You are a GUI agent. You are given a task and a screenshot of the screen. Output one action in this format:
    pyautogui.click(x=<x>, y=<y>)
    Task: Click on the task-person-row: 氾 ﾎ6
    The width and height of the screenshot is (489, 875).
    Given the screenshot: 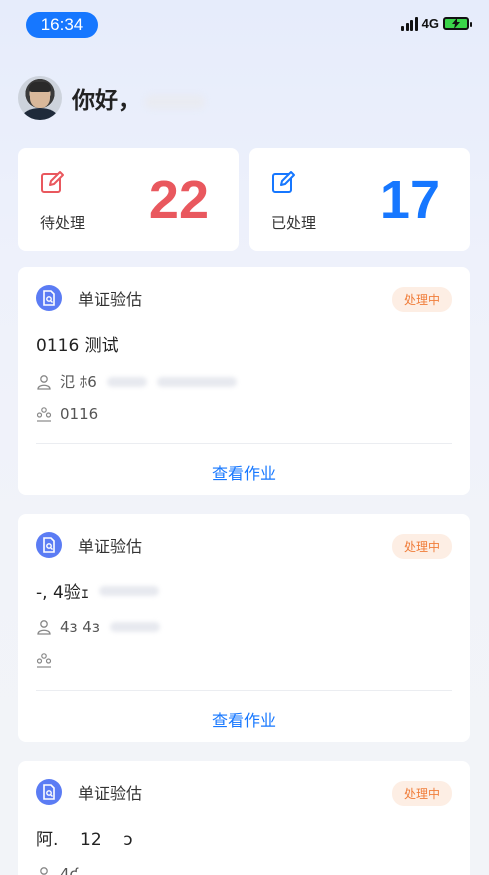 What is the action you would take?
    pyautogui.click(x=136, y=381)
    